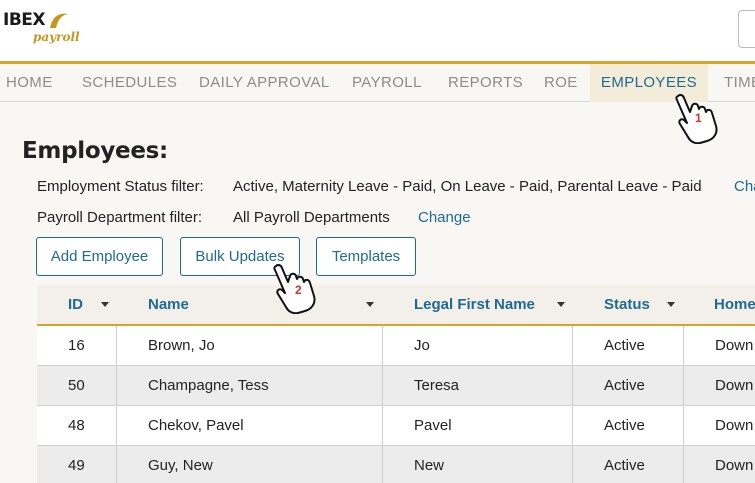 Image resolution: width=755 pixels, height=483 pixels. What do you see at coordinates (444, 217) in the screenshot?
I see `dept-filter-change-link: Change` at bounding box center [444, 217].